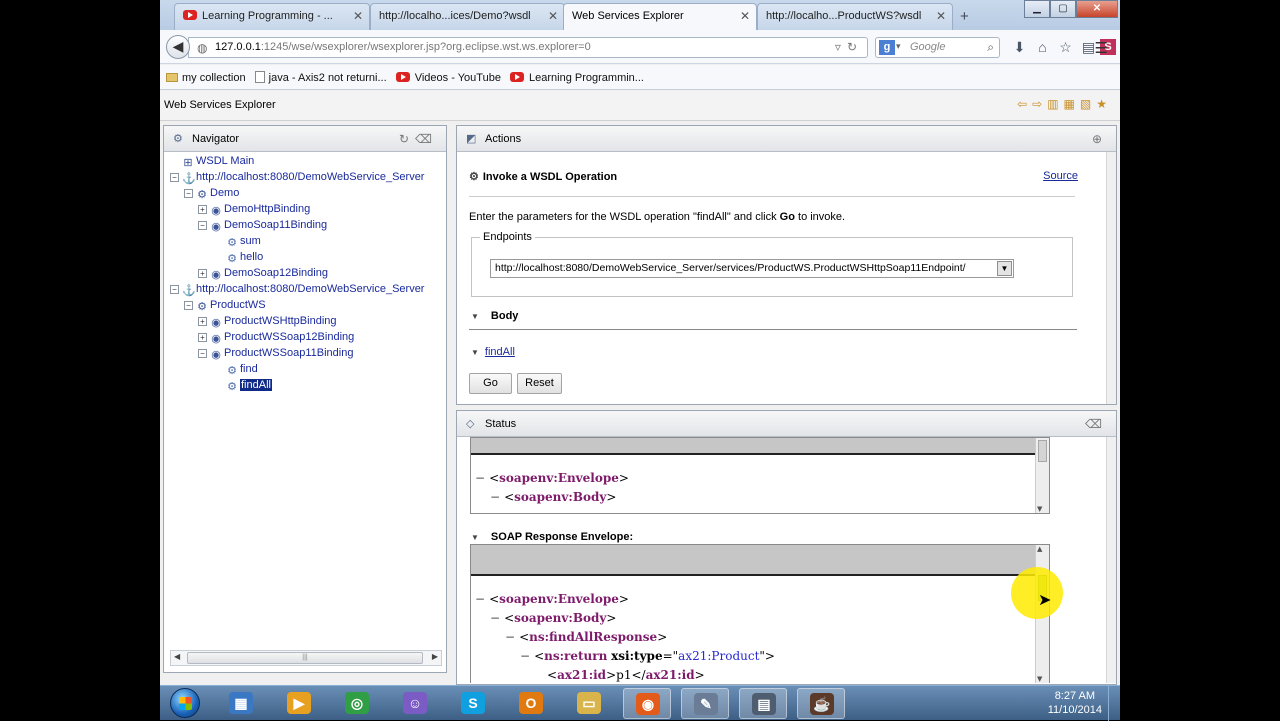 This screenshot has width=1280, height=721. What do you see at coordinates (185, 703) in the screenshot?
I see `start-button` at bounding box center [185, 703].